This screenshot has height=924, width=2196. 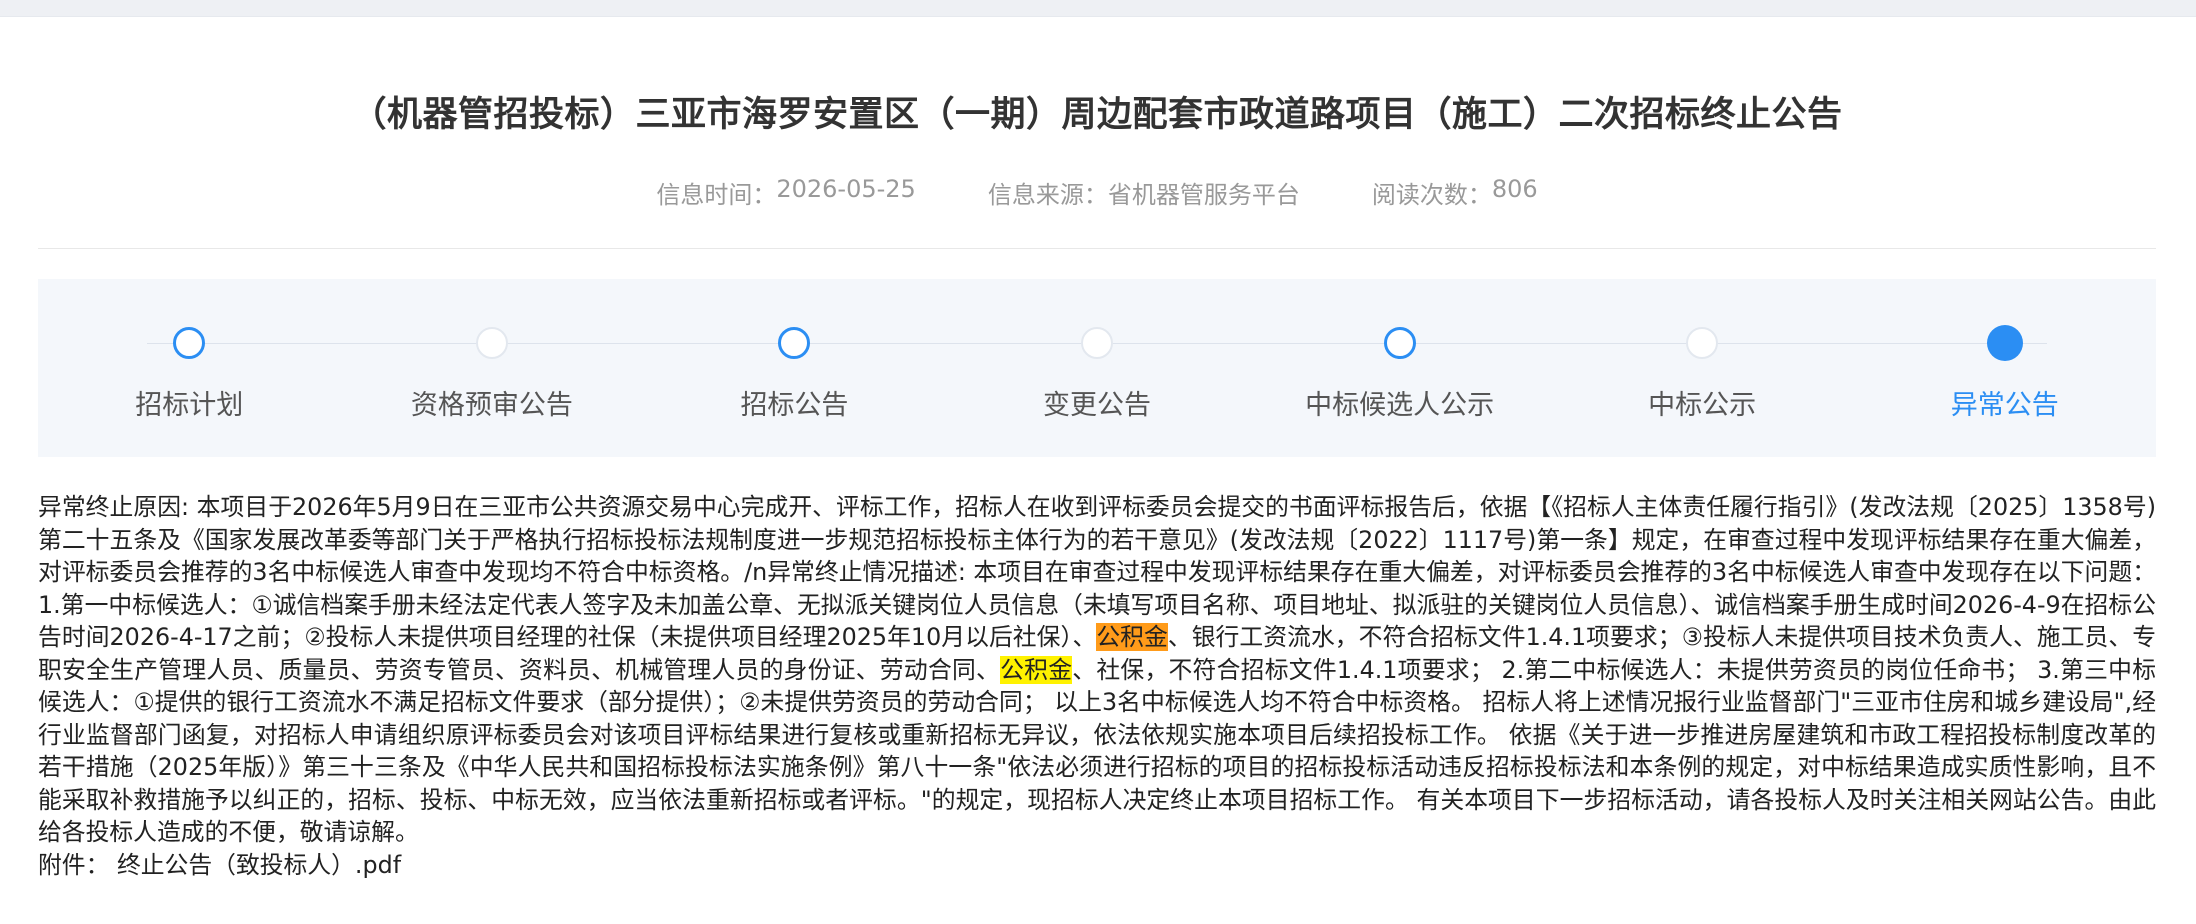 I want to click on step-label: 异常公告, so click(x=2004, y=405).